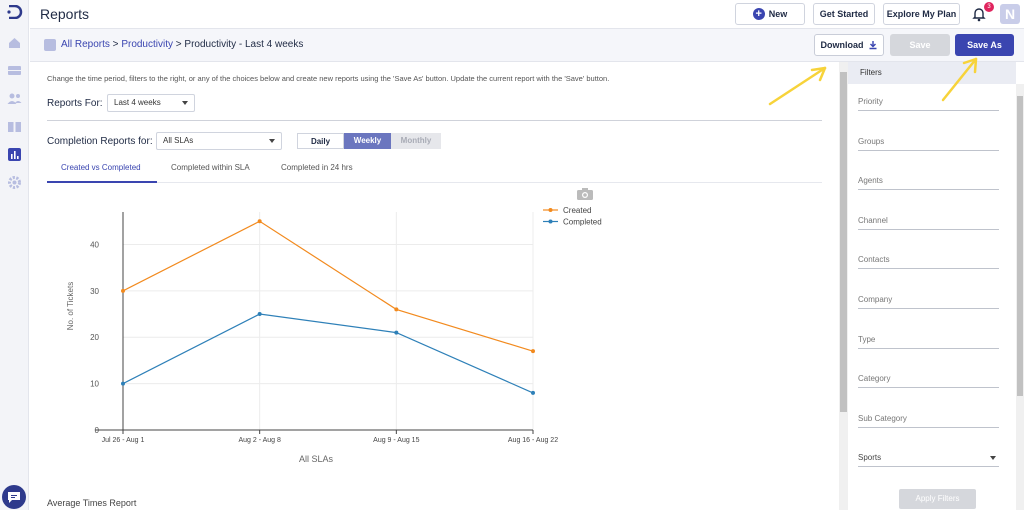  What do you see at coordinates (928, 342) in the screenshot?
I see `filter-field-type: Type` at bounding box center [928, 342].